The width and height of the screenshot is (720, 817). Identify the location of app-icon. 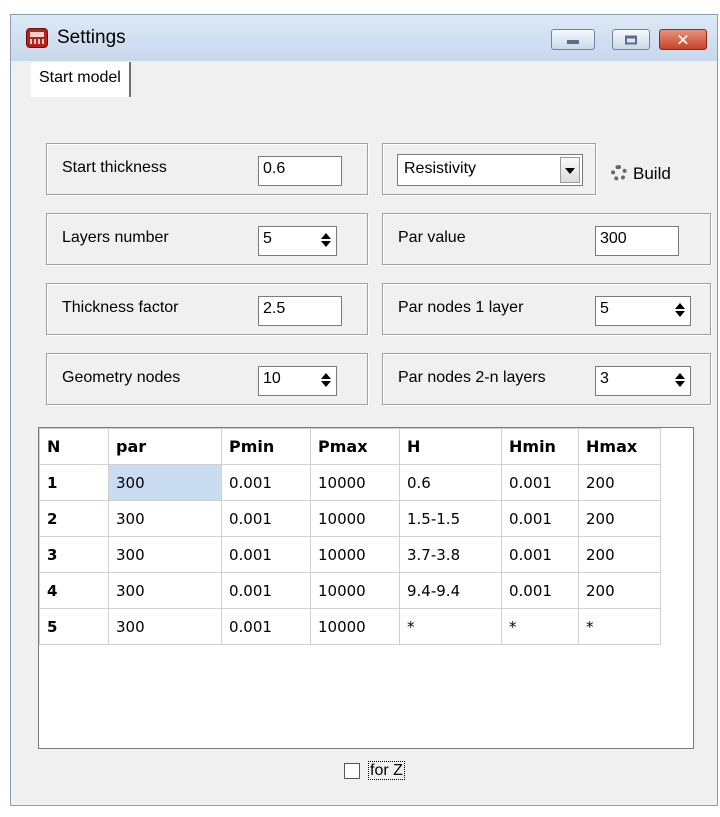
(37, 38).